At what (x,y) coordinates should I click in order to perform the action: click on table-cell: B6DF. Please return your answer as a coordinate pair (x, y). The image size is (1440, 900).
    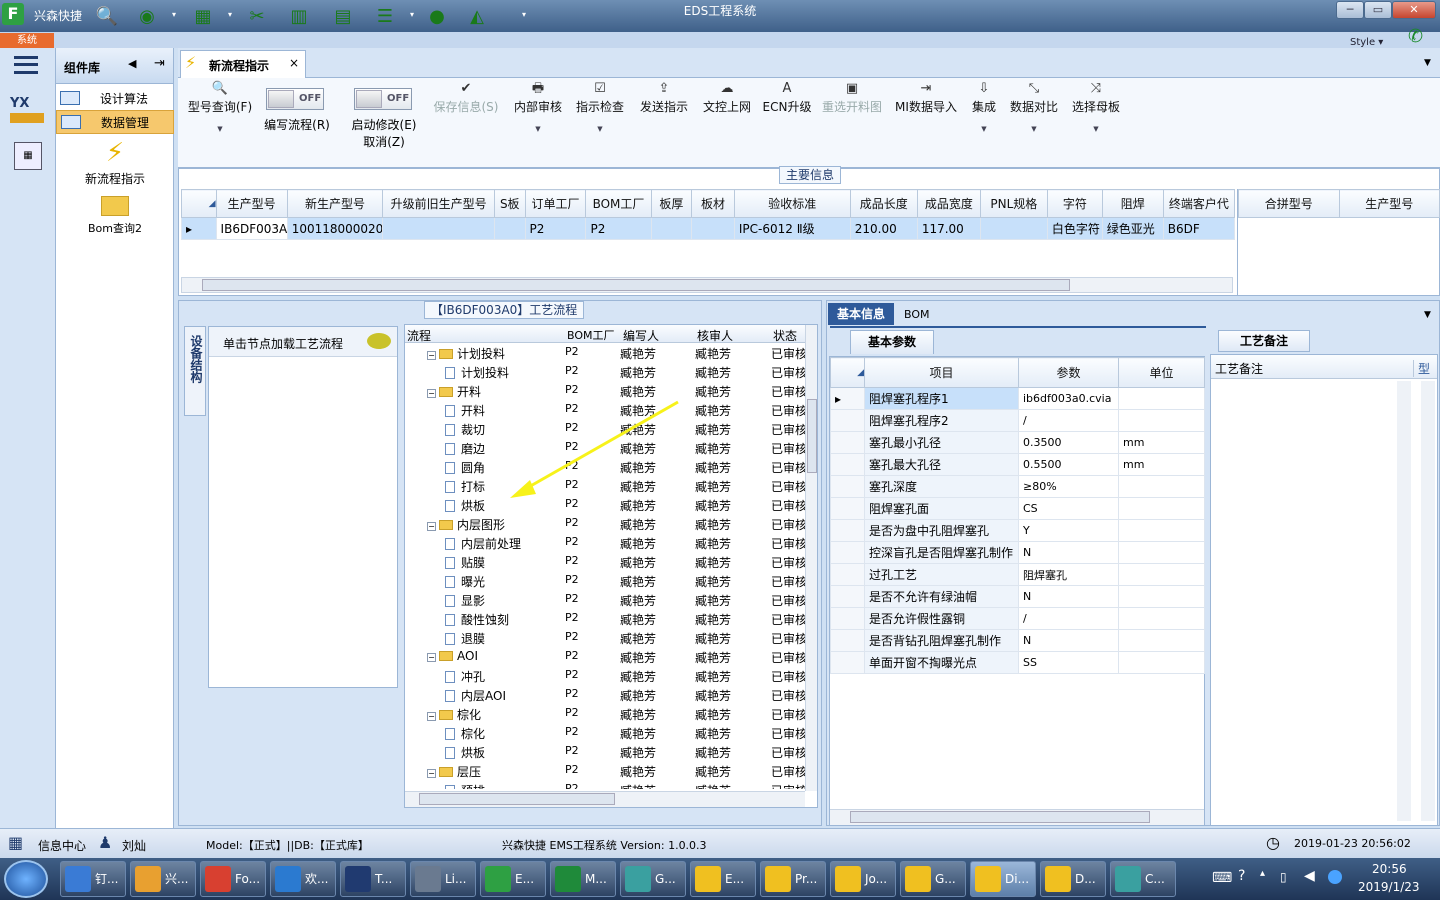
    Looking at the image, I should click on (1199, 228).